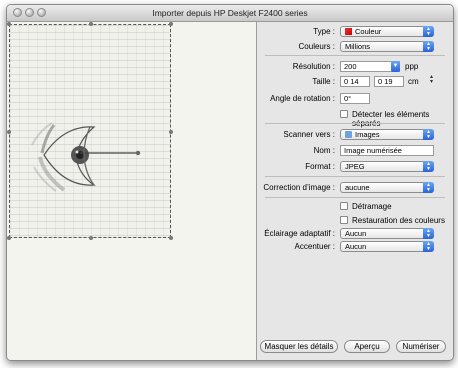  What do you see at coordinates (171, 132) in the screenshot?
I see `resize-handle-right` at bounding box center [171, 132].